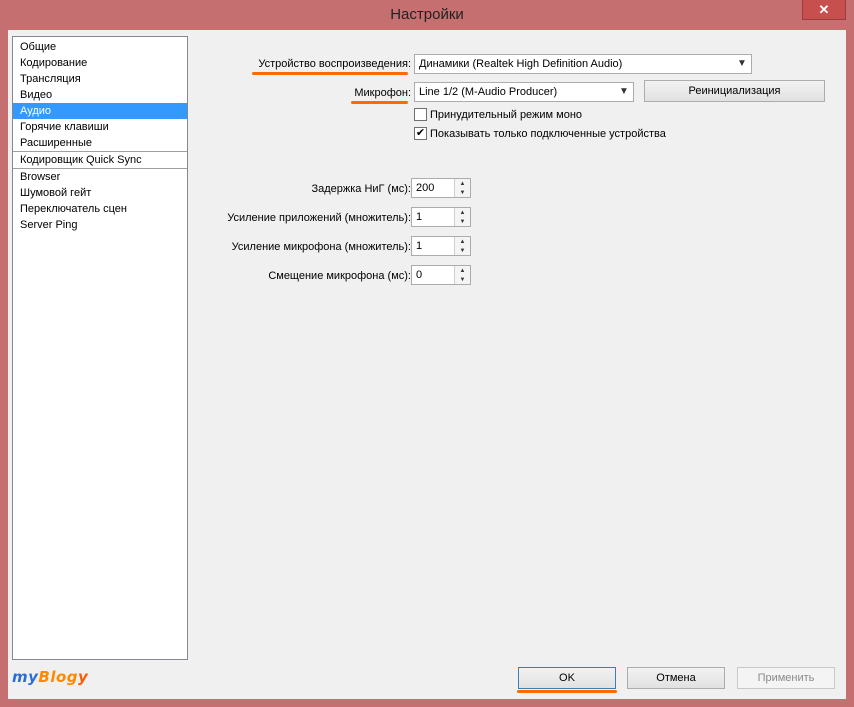  I want to click on microphone-label: Микрофон:, so click(382, 93).